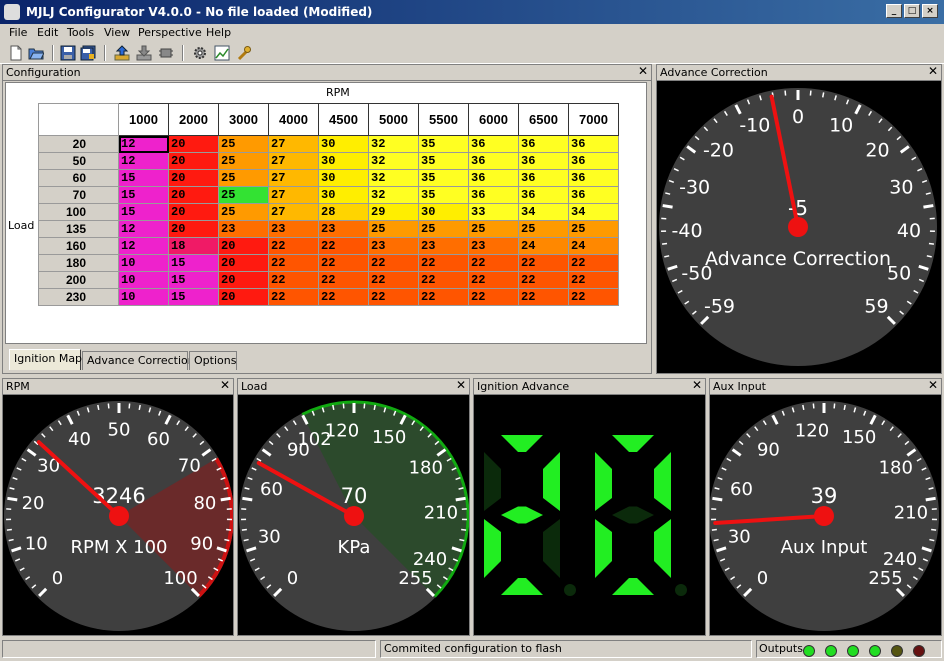 The image size is (944, 661). What do you see at coordinates (88, 53) in the screenshot?
I see `save-all-icon` at bounding box center [88, 53].